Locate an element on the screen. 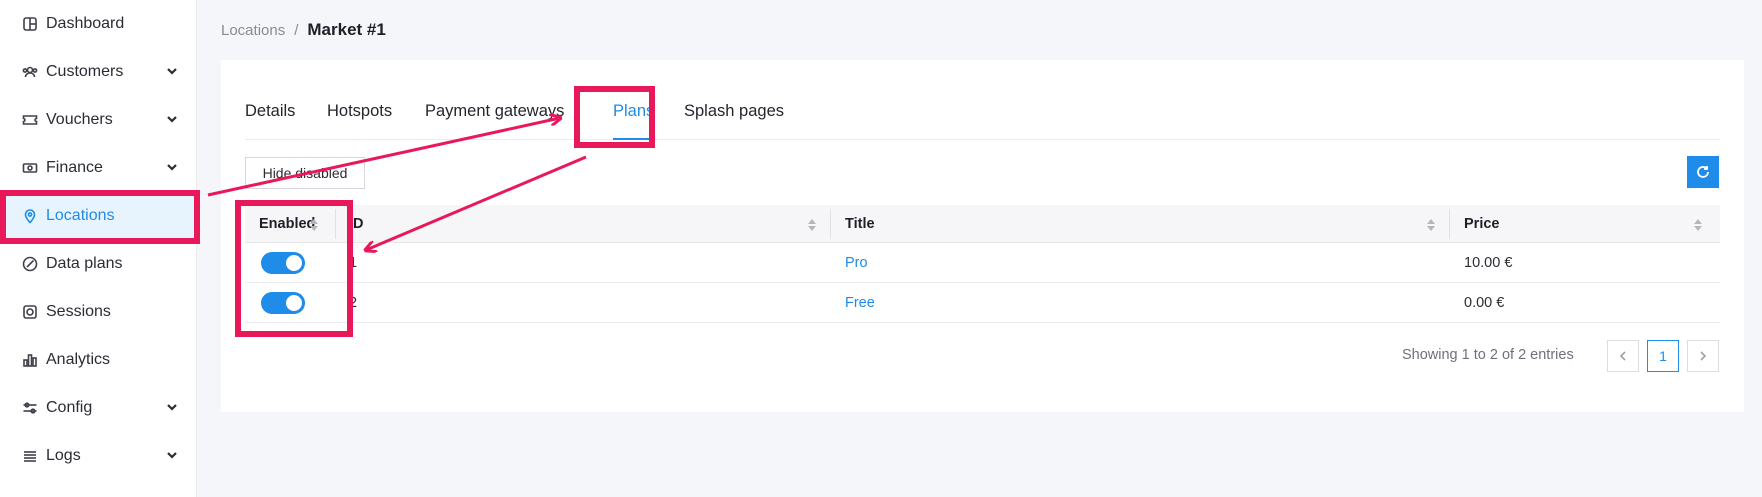 This screenshot has height=497, width=1762. sidebar-item-finance: Finance is located at coordinates (98, 168).